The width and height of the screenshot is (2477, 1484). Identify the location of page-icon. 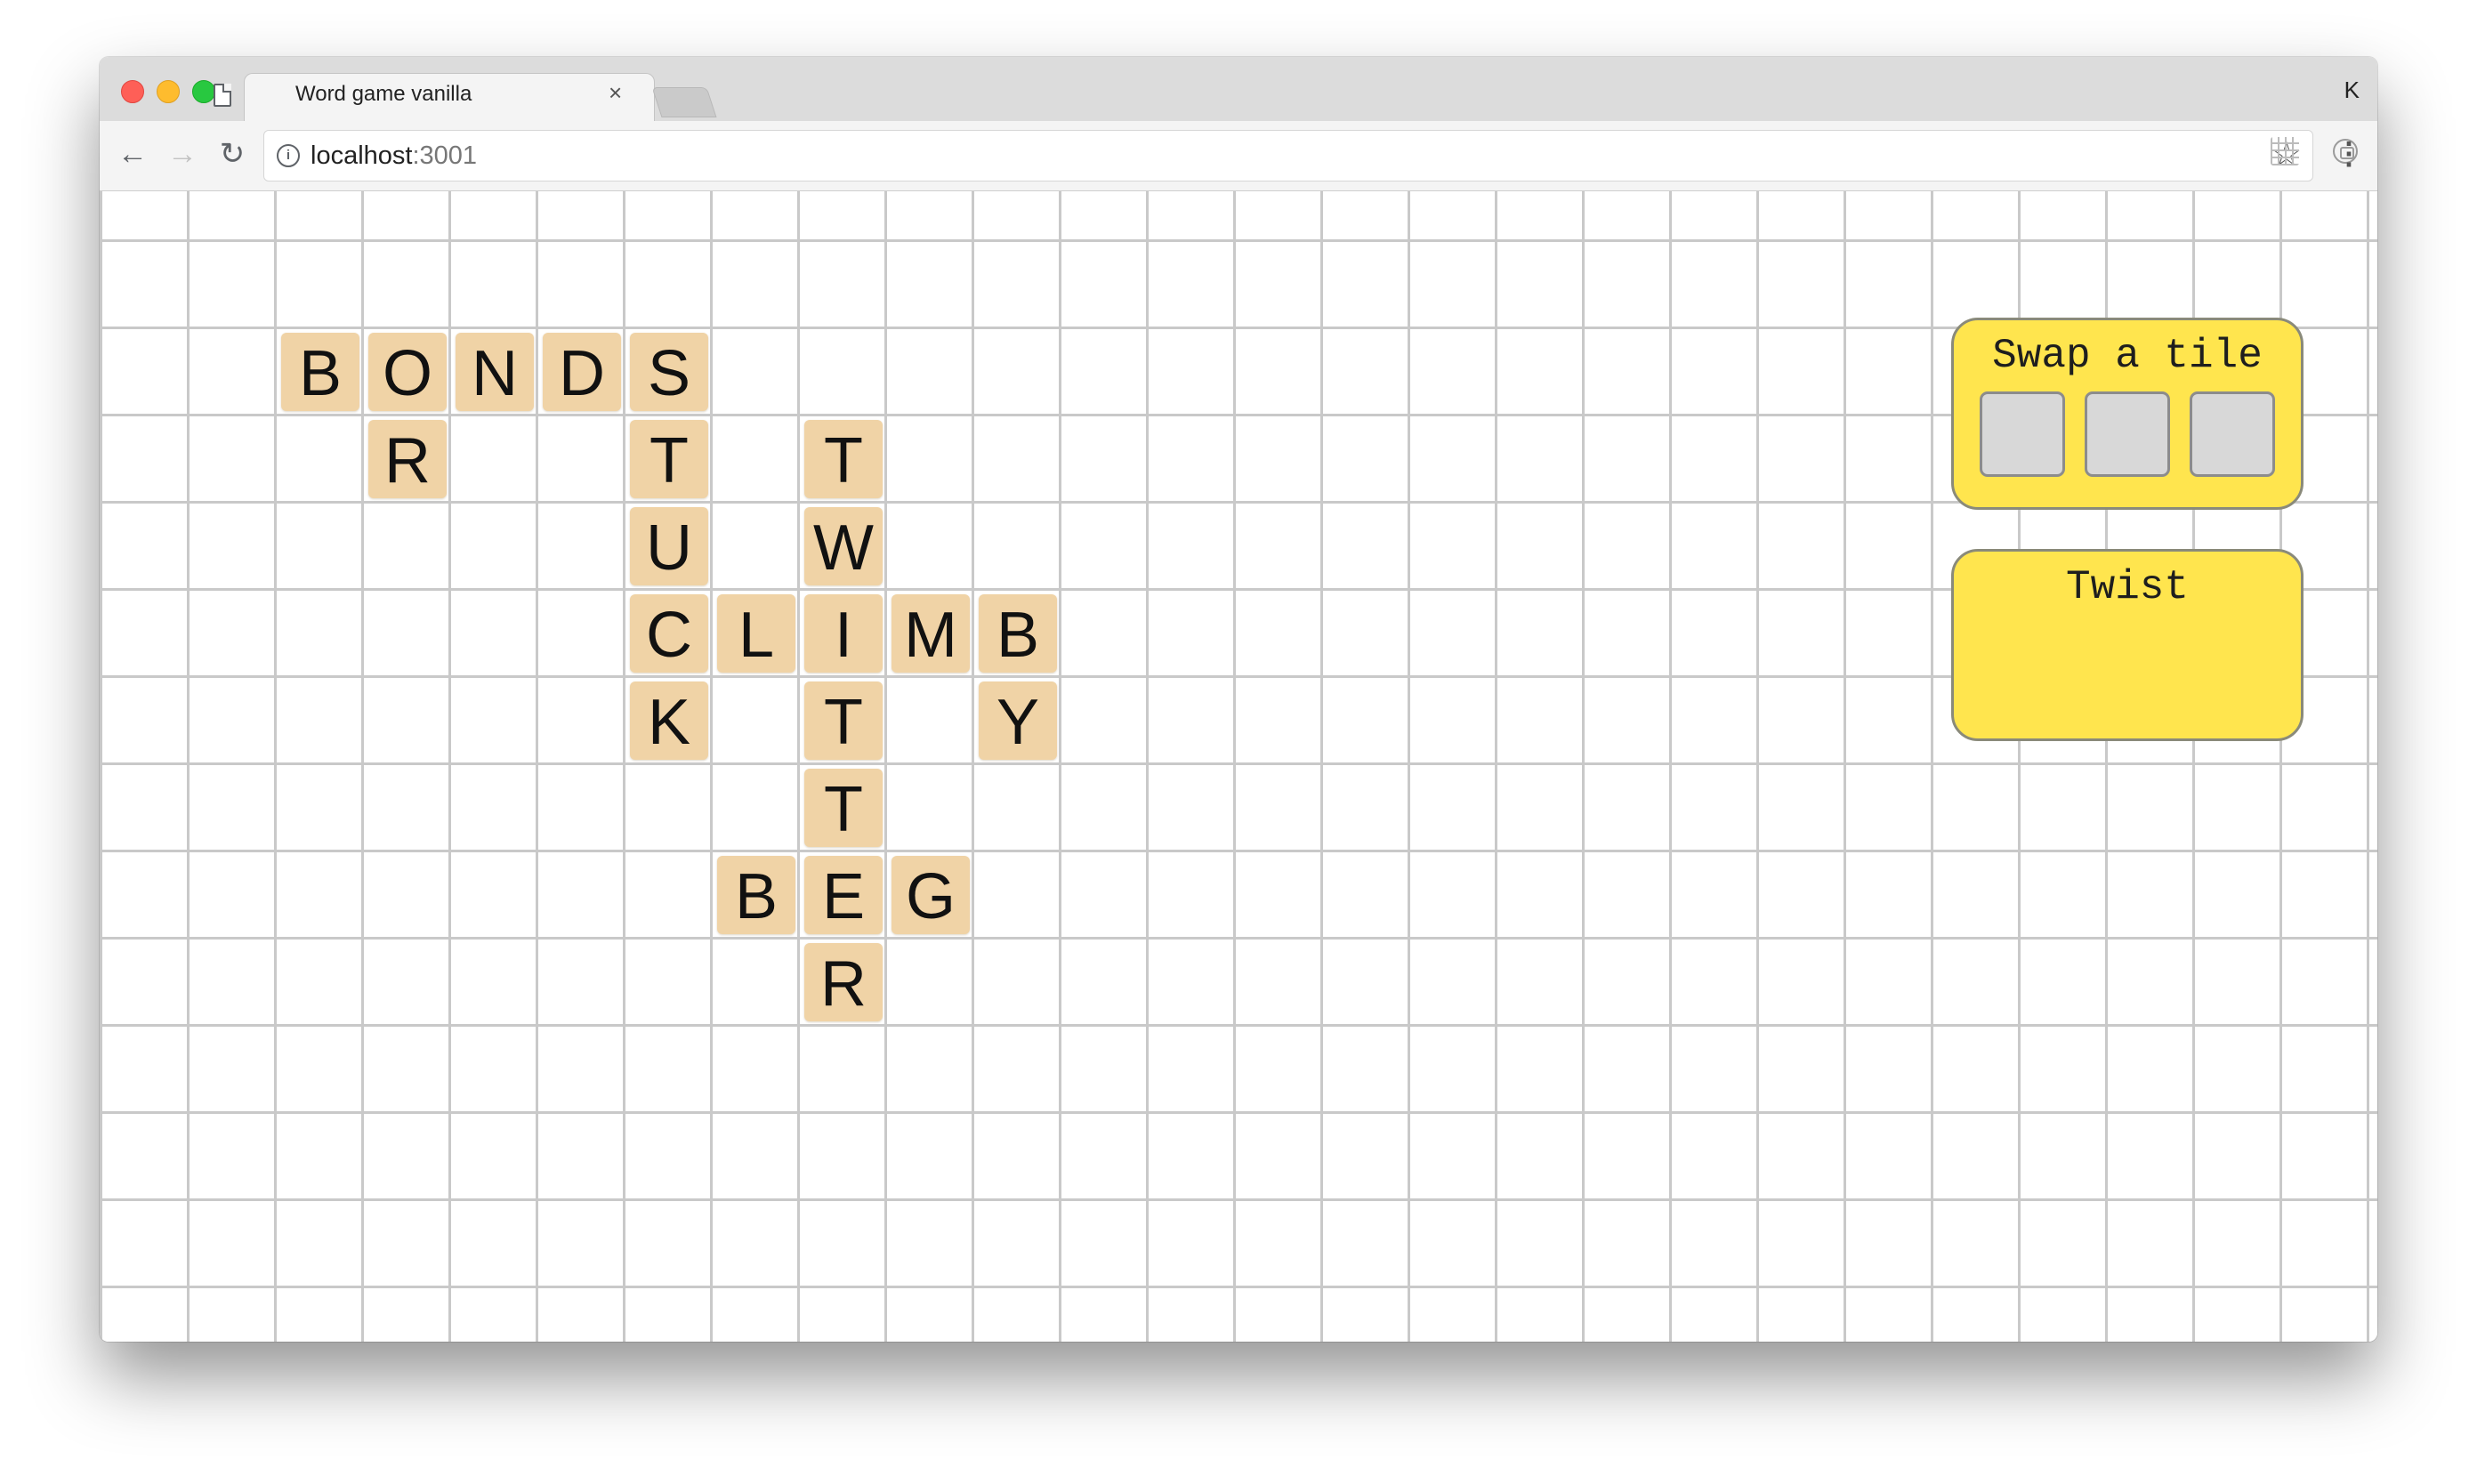
(222, 95).